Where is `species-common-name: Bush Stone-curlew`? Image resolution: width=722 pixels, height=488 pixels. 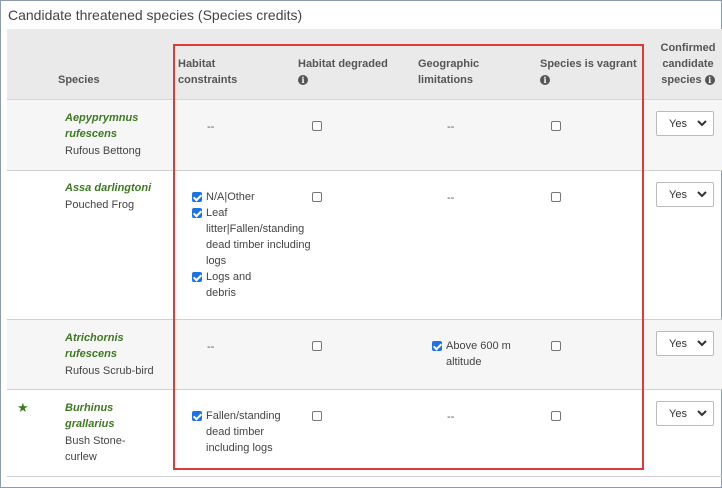
species-common-name: Bush Stone-curlew is located at coordinates (95, 449).